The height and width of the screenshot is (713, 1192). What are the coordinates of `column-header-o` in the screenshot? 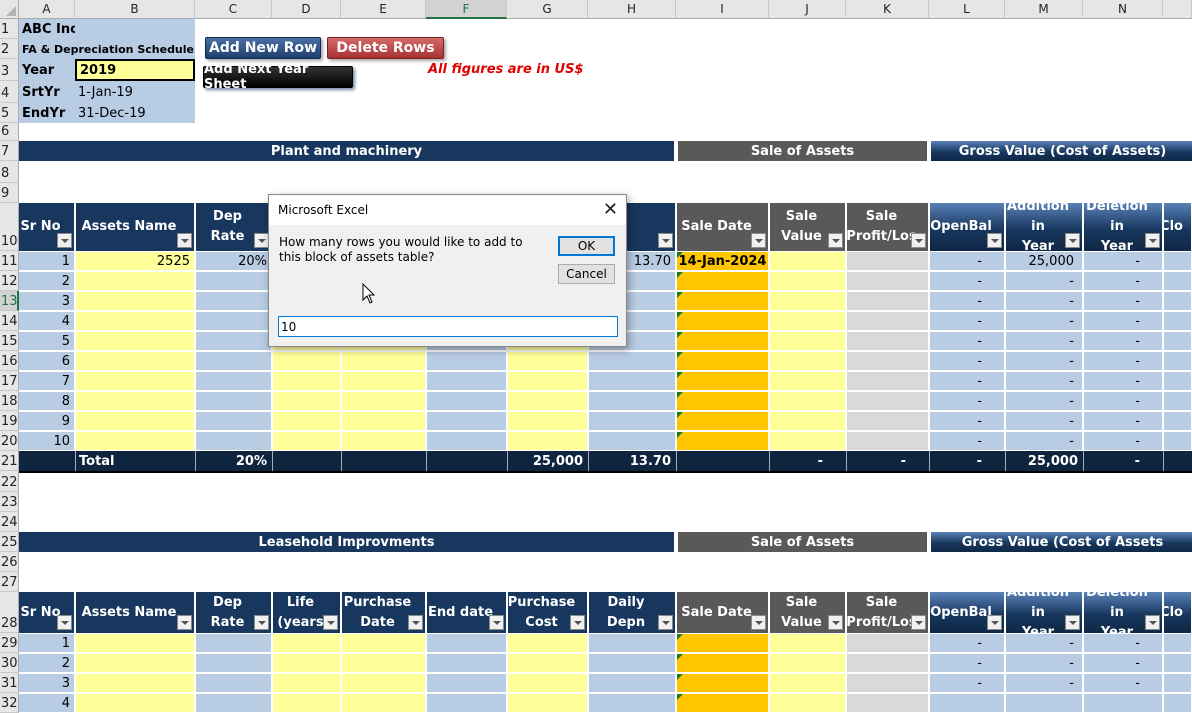 It's located at (1177, 9).